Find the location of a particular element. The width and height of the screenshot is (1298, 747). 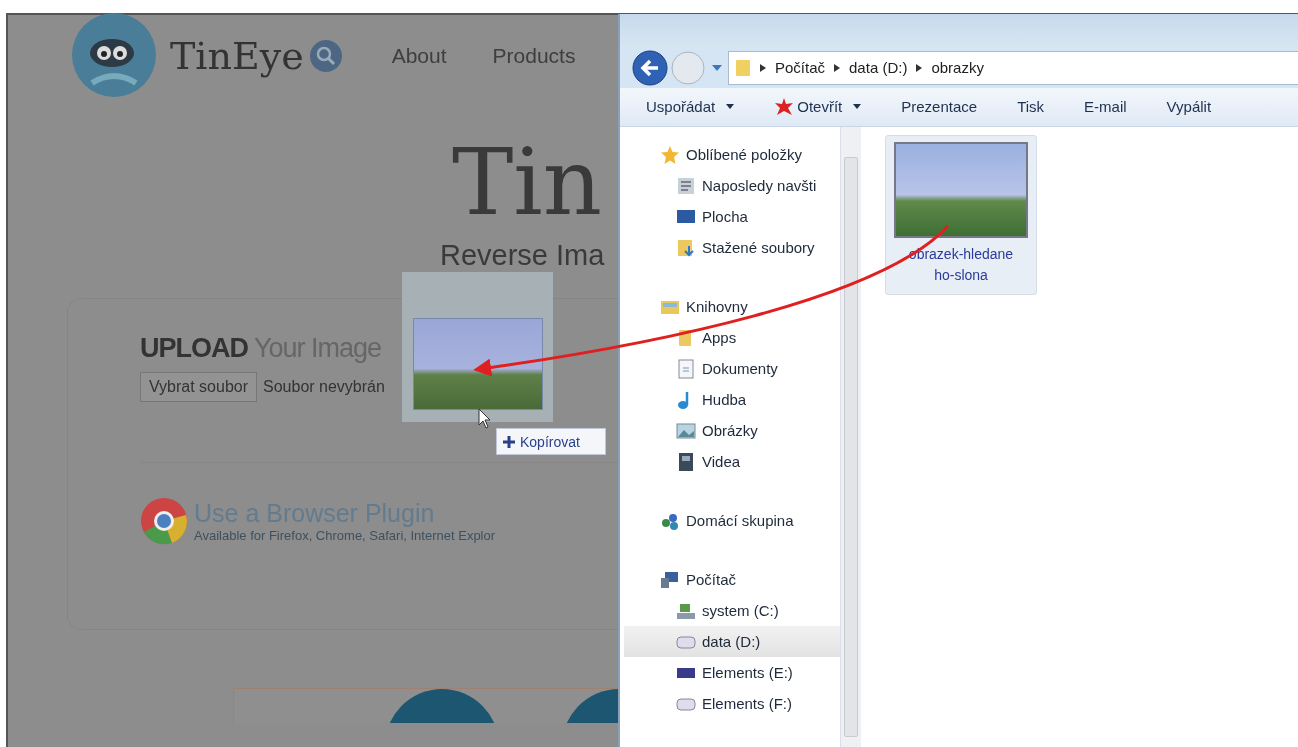

video-icon is located at coordinates (686, 461).